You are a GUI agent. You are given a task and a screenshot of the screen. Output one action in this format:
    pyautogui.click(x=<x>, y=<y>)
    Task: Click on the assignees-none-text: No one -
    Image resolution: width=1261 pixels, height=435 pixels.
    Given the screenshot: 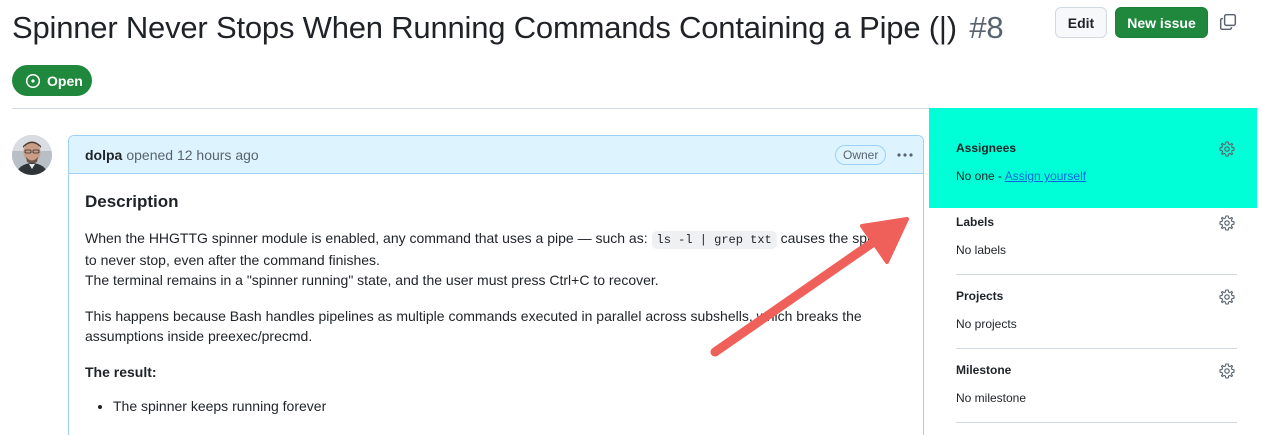 What is the action you would take?
    pyautogui.click(x=980, y=176)
    